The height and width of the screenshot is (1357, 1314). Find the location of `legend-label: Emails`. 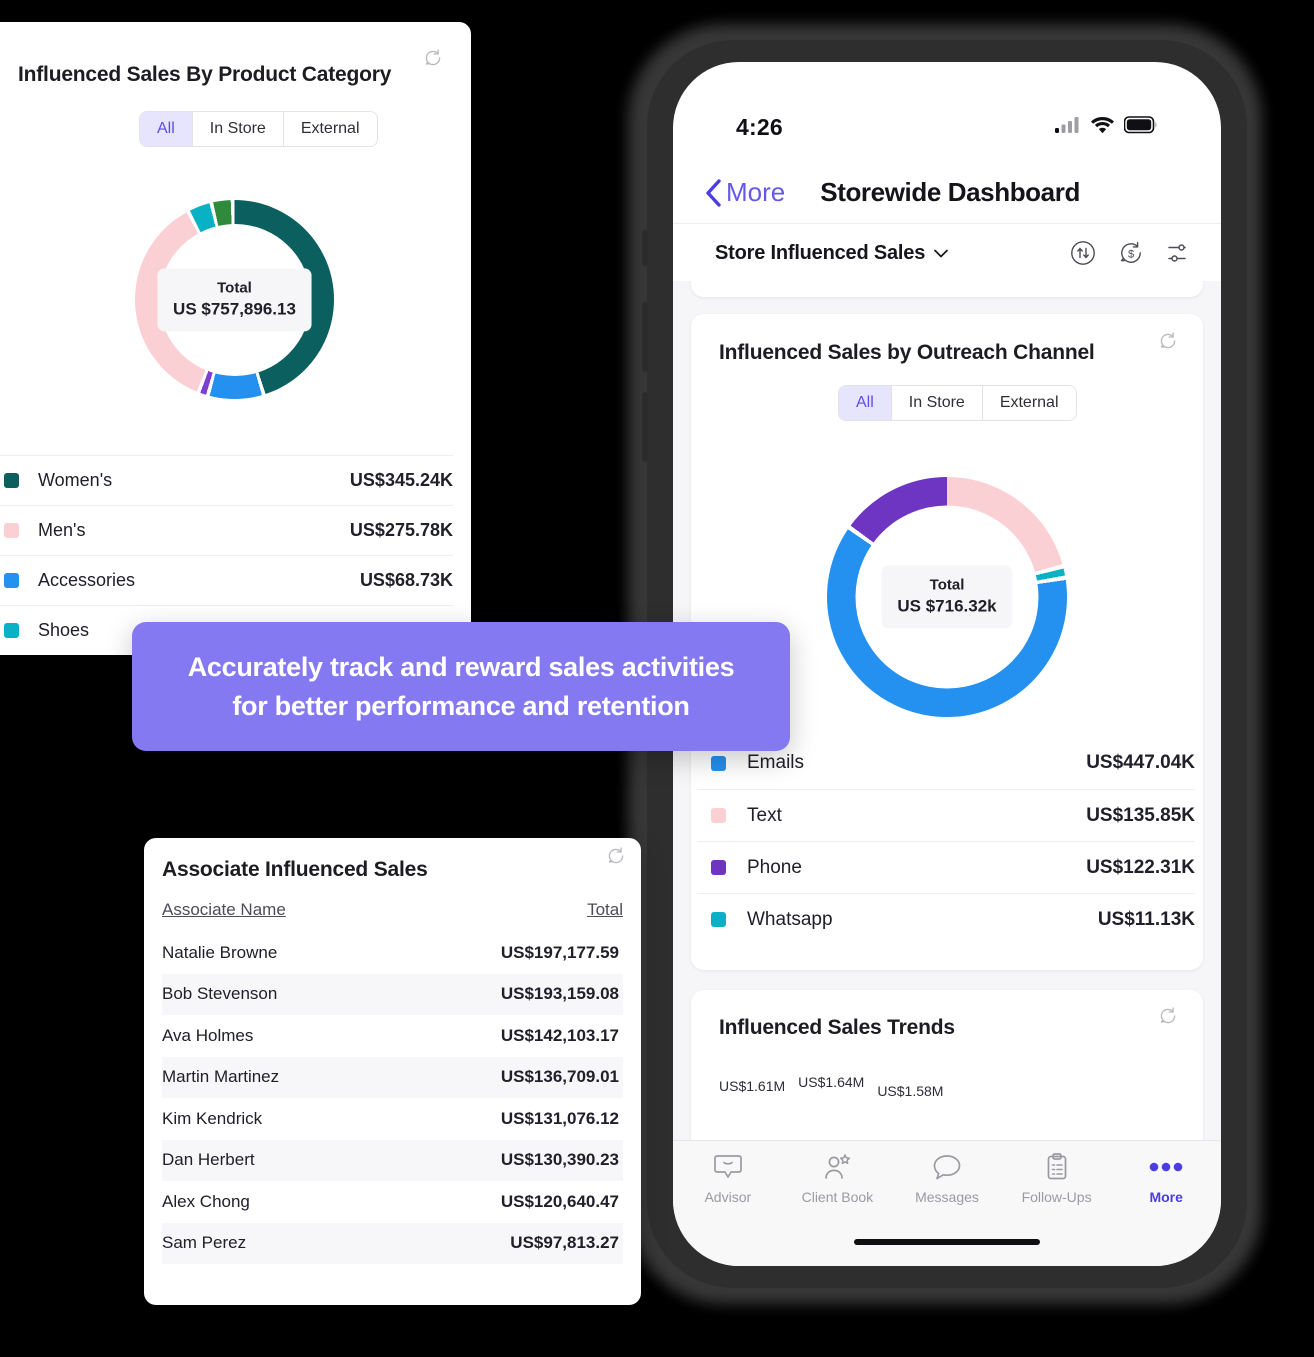

legend-label: Emails is located at coordinates (776, 762).